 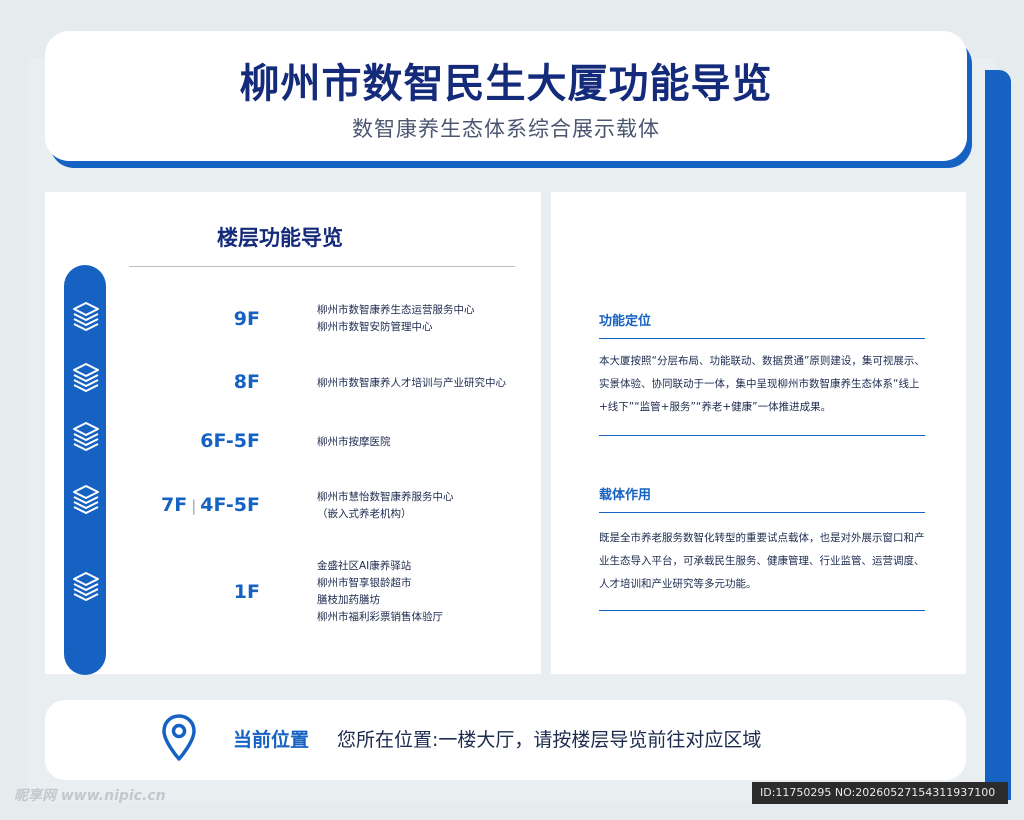 What do you see at coordinates (246, 592) in the screenshot?
I see `floor-label-1f: 1F` at bounding box center [246, 592].